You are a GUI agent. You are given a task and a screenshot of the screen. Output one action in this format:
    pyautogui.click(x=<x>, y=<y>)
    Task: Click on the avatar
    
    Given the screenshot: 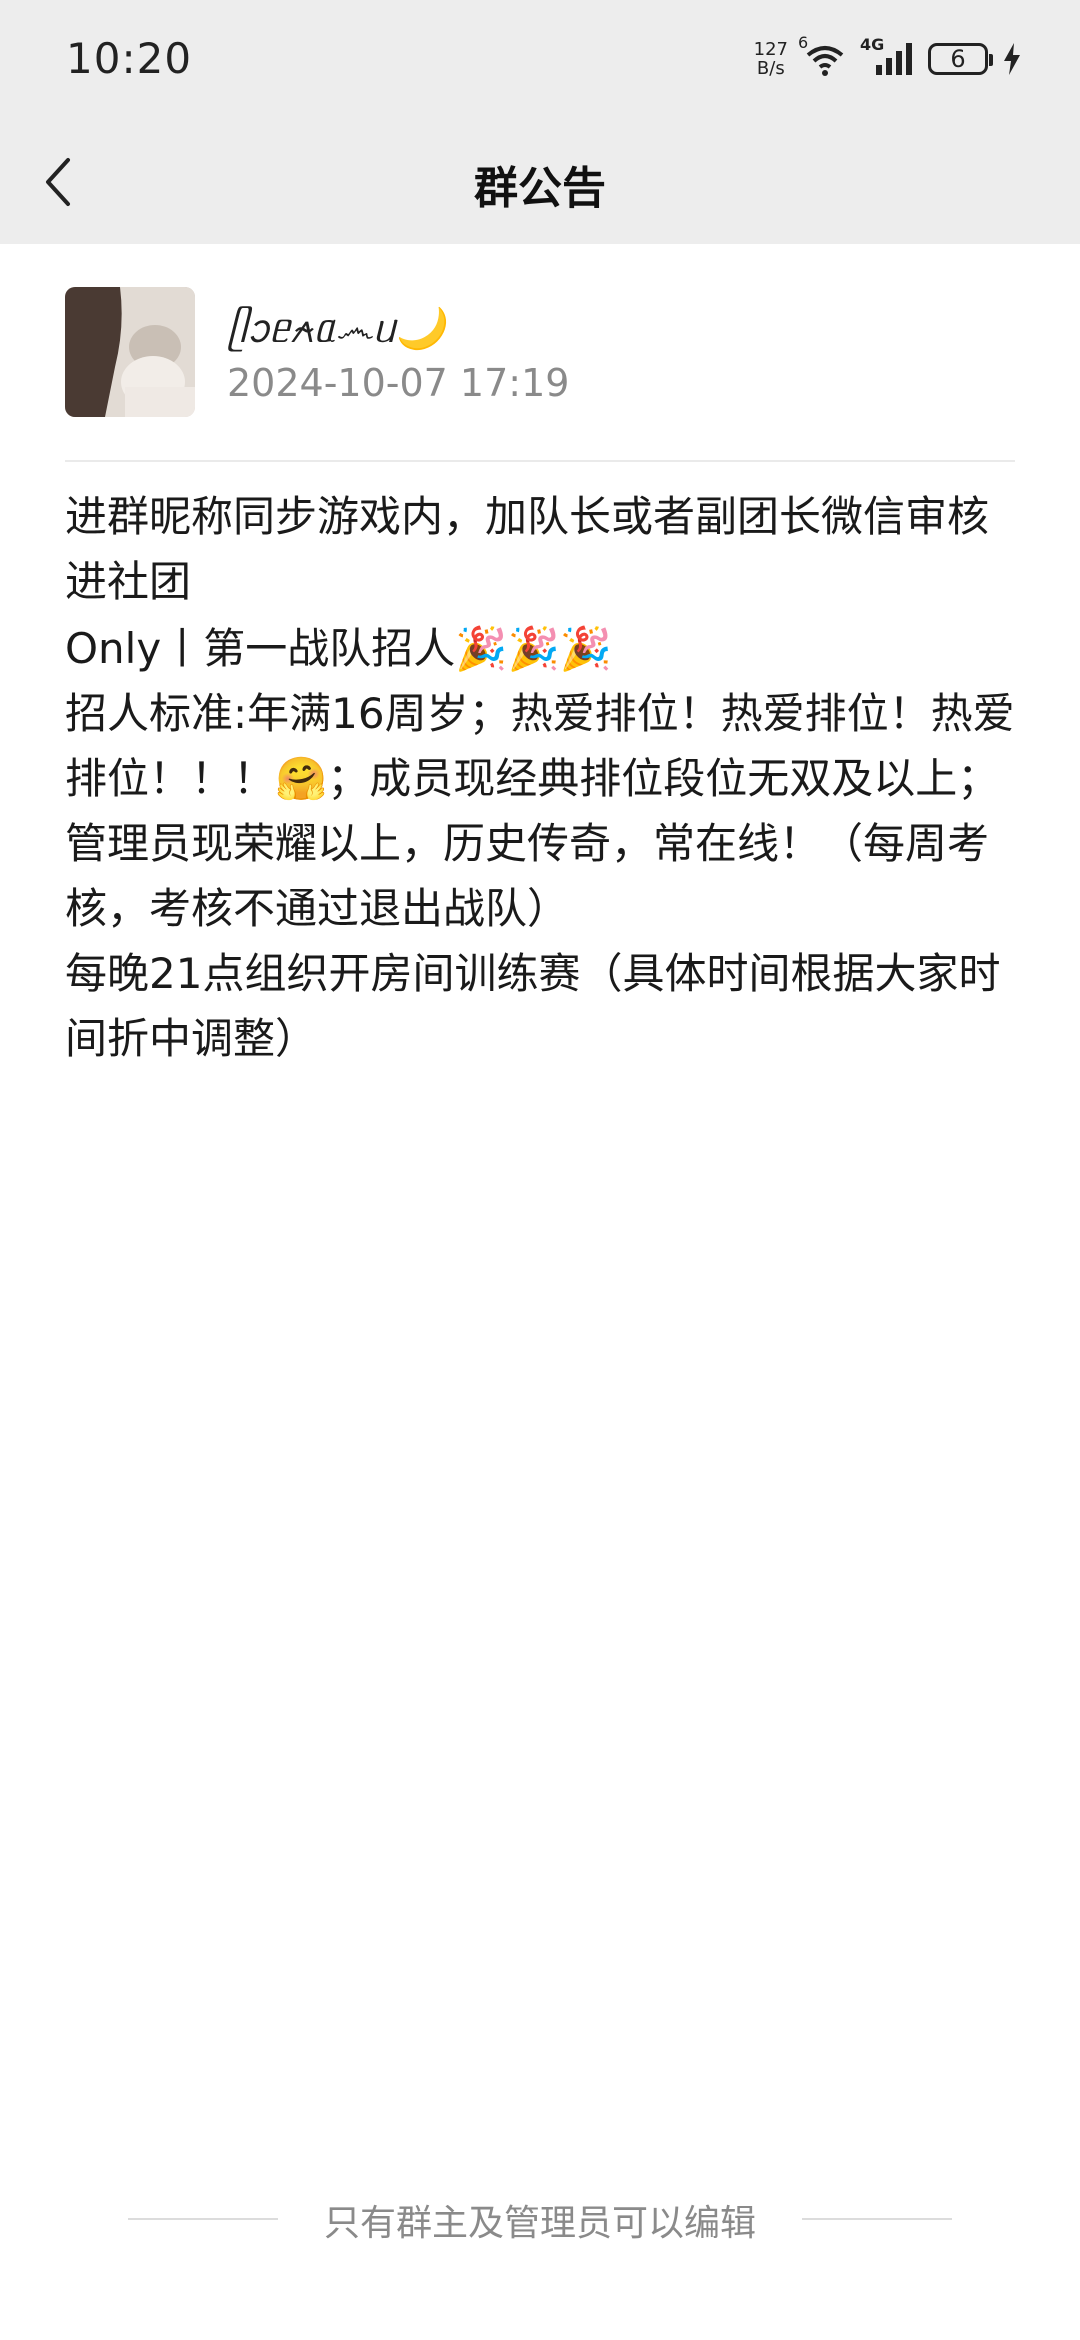 What is the action you would take?
    pyautogui.click(x=130, y=352)
    